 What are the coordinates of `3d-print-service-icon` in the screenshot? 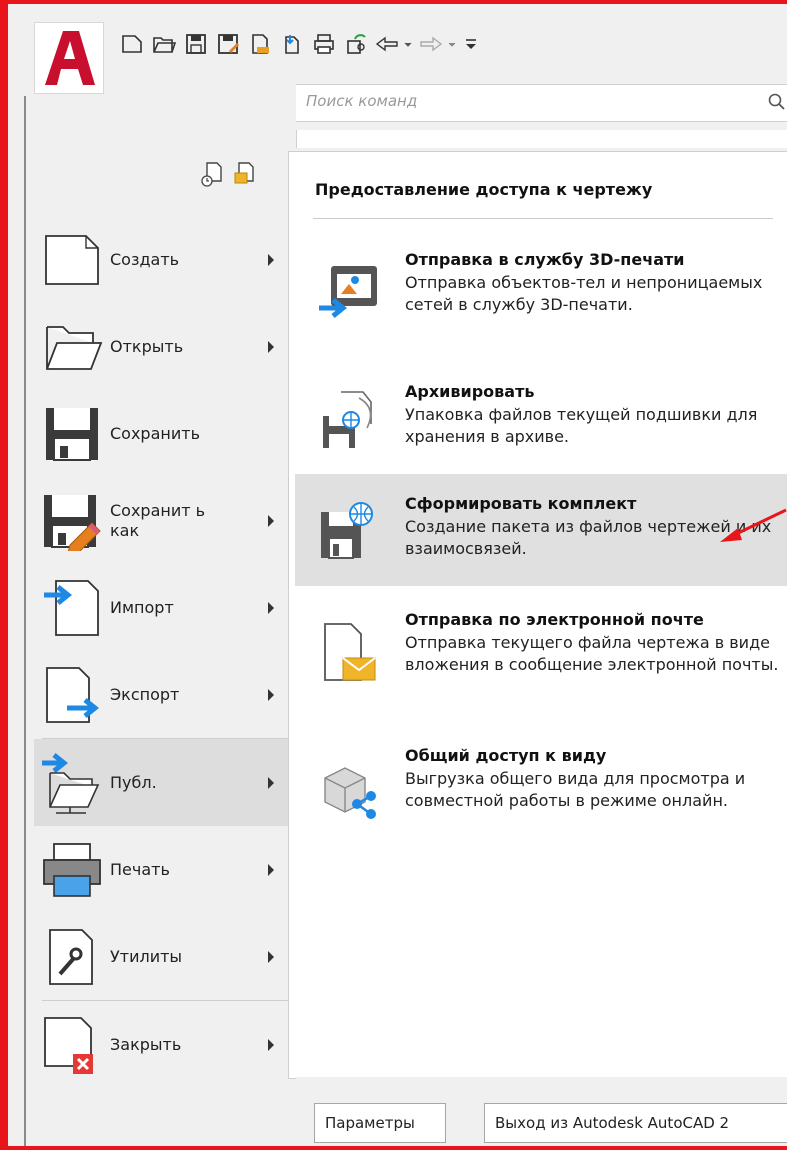 It's located at (348, 292).